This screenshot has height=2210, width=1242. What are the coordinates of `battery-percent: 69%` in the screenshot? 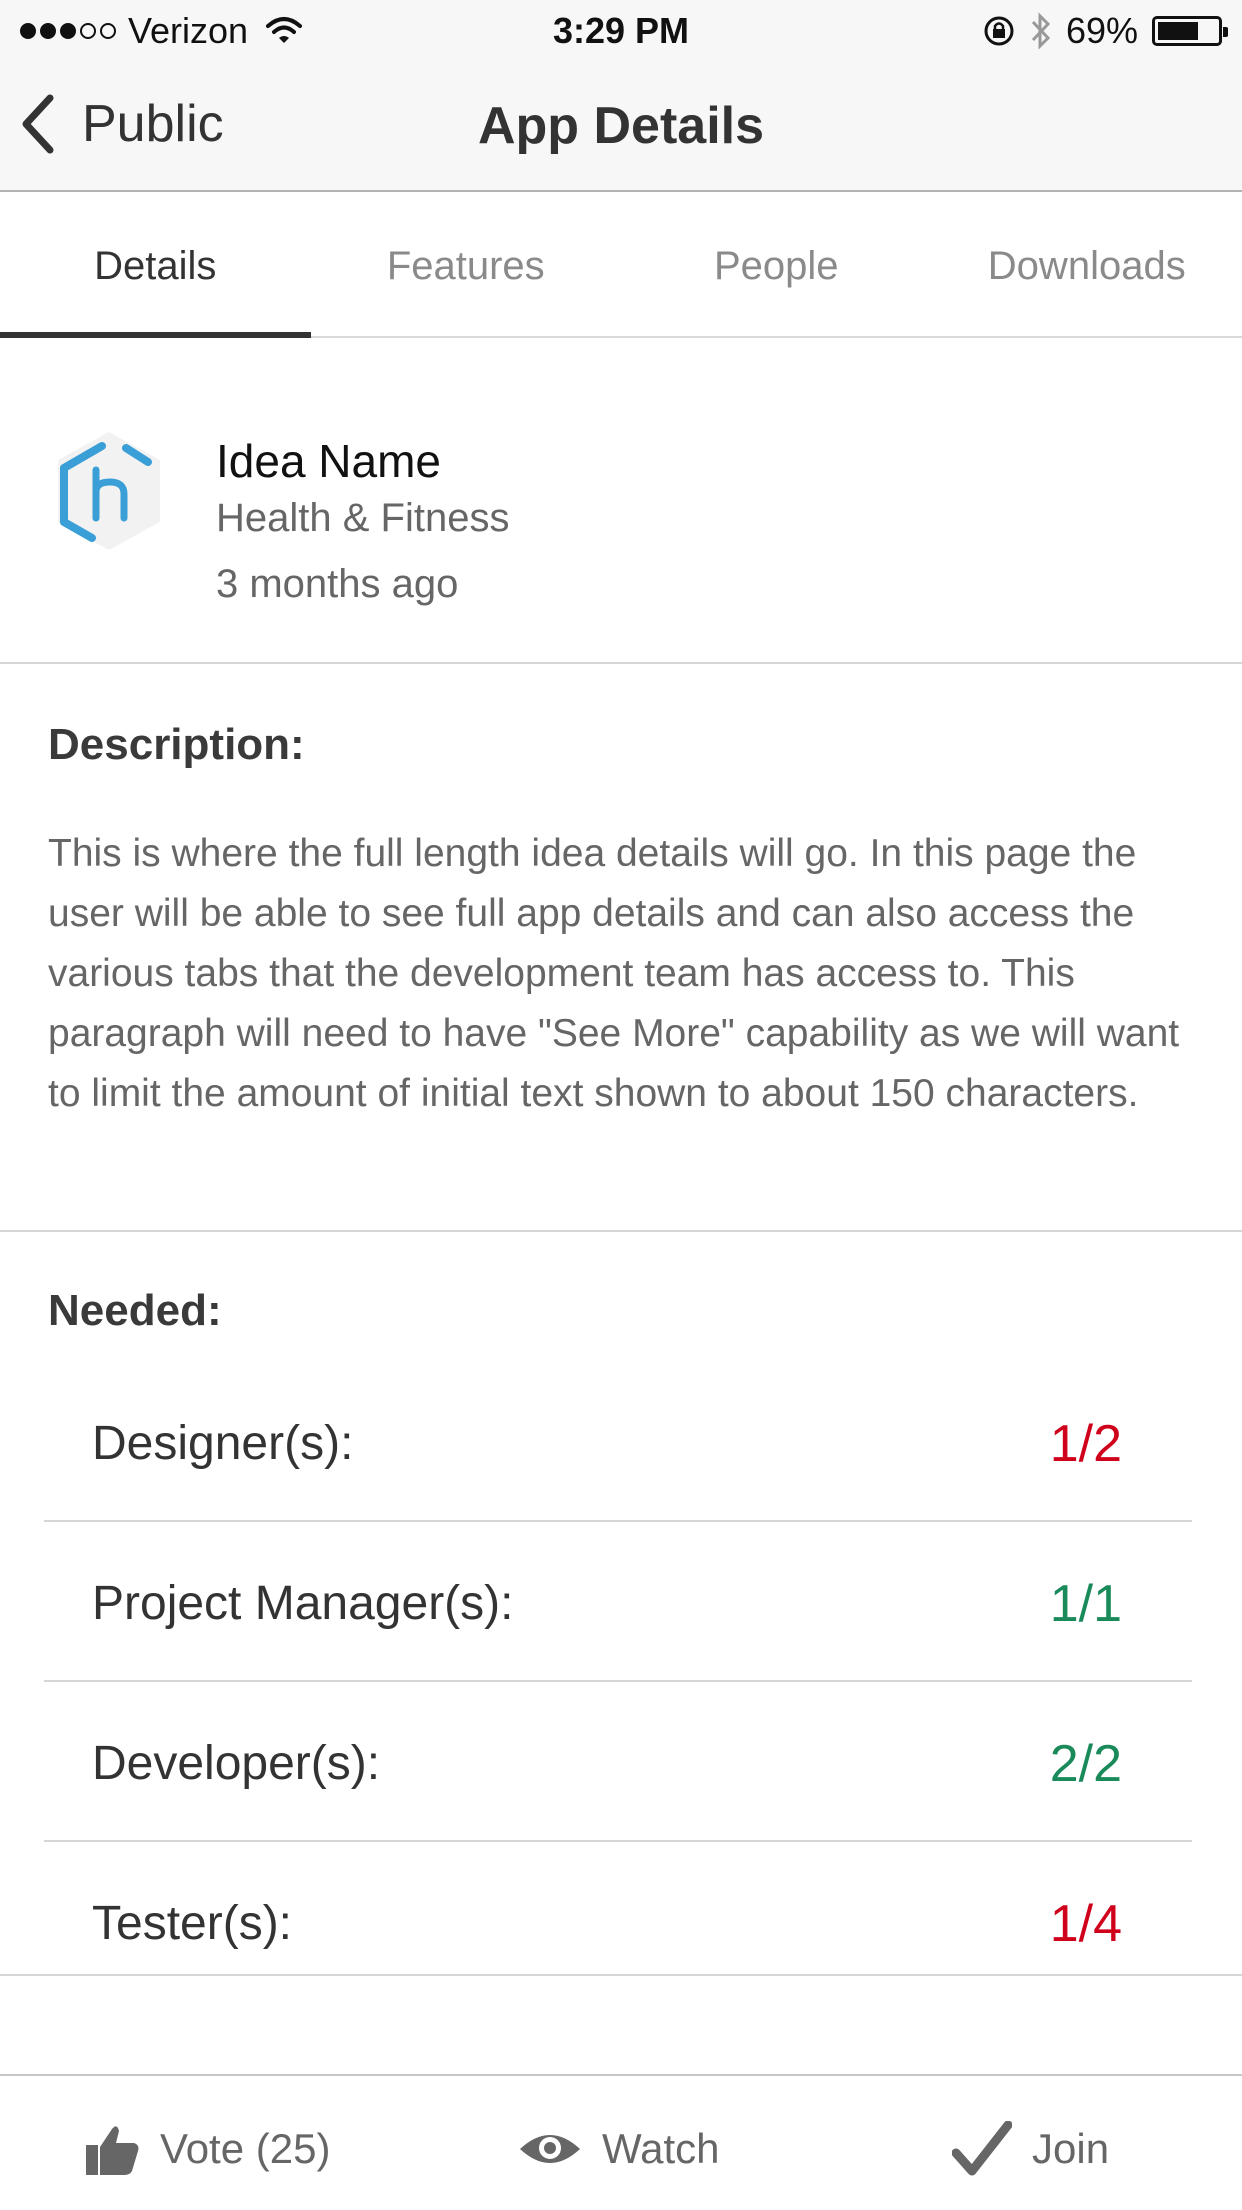 It's located at (1102, 31).